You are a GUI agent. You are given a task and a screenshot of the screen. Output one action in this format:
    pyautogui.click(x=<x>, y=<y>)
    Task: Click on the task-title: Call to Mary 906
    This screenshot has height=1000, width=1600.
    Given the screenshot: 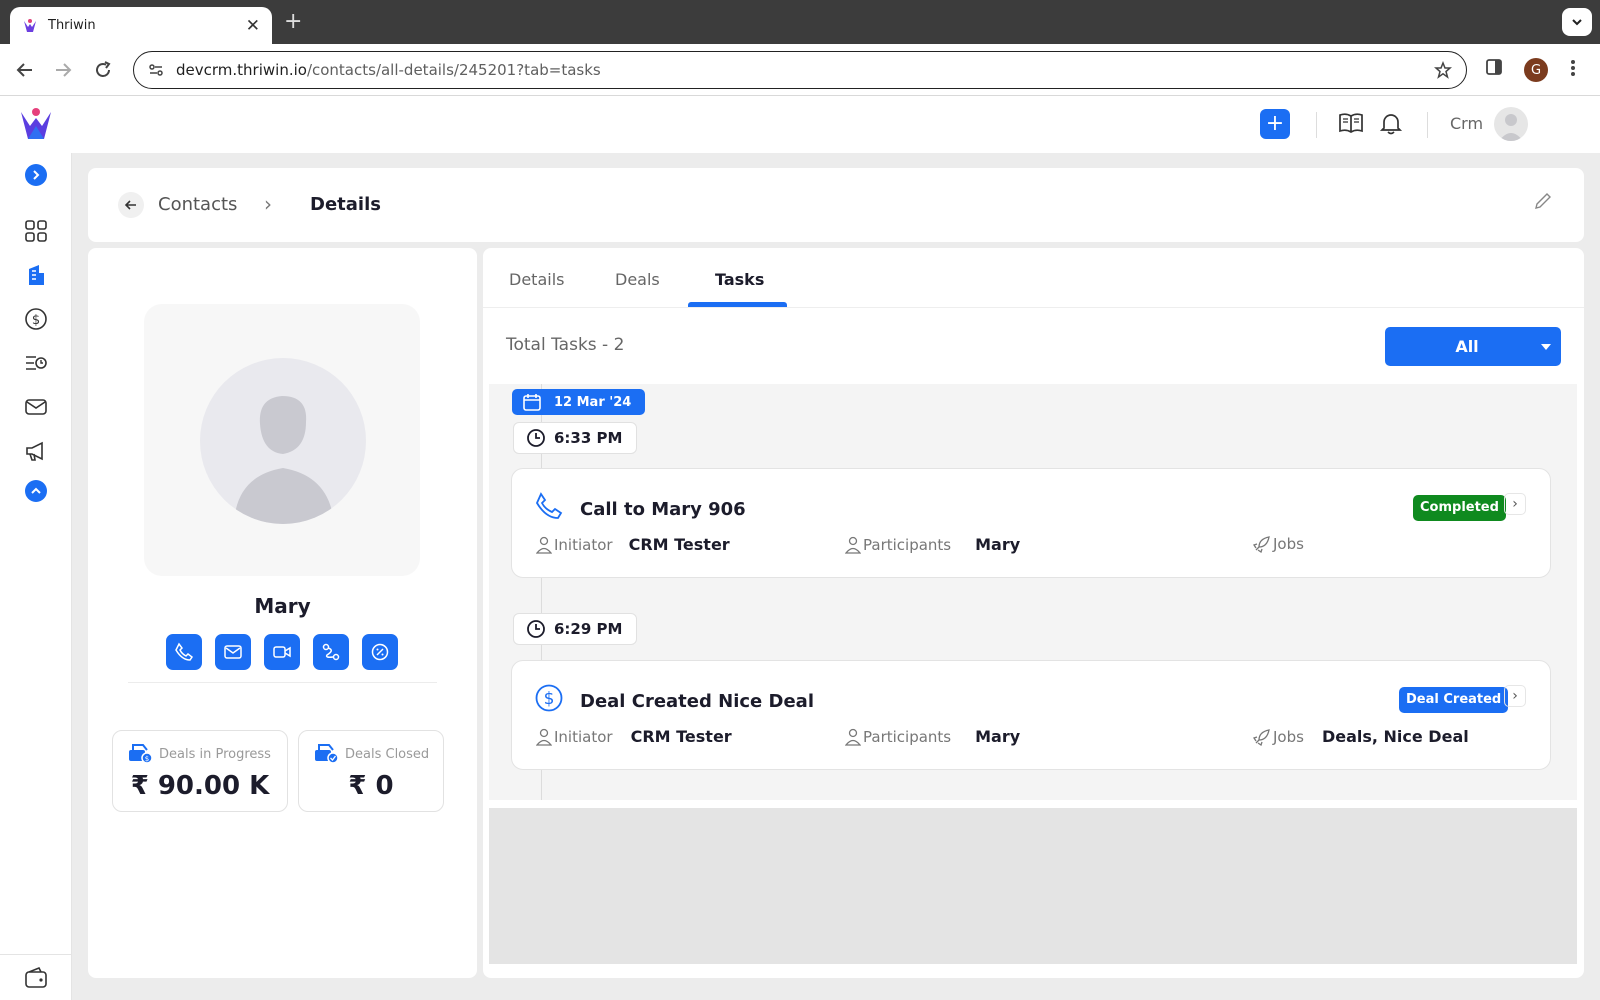 What is the action you would take?
    pyautogui.click(x=663, y=509)
    